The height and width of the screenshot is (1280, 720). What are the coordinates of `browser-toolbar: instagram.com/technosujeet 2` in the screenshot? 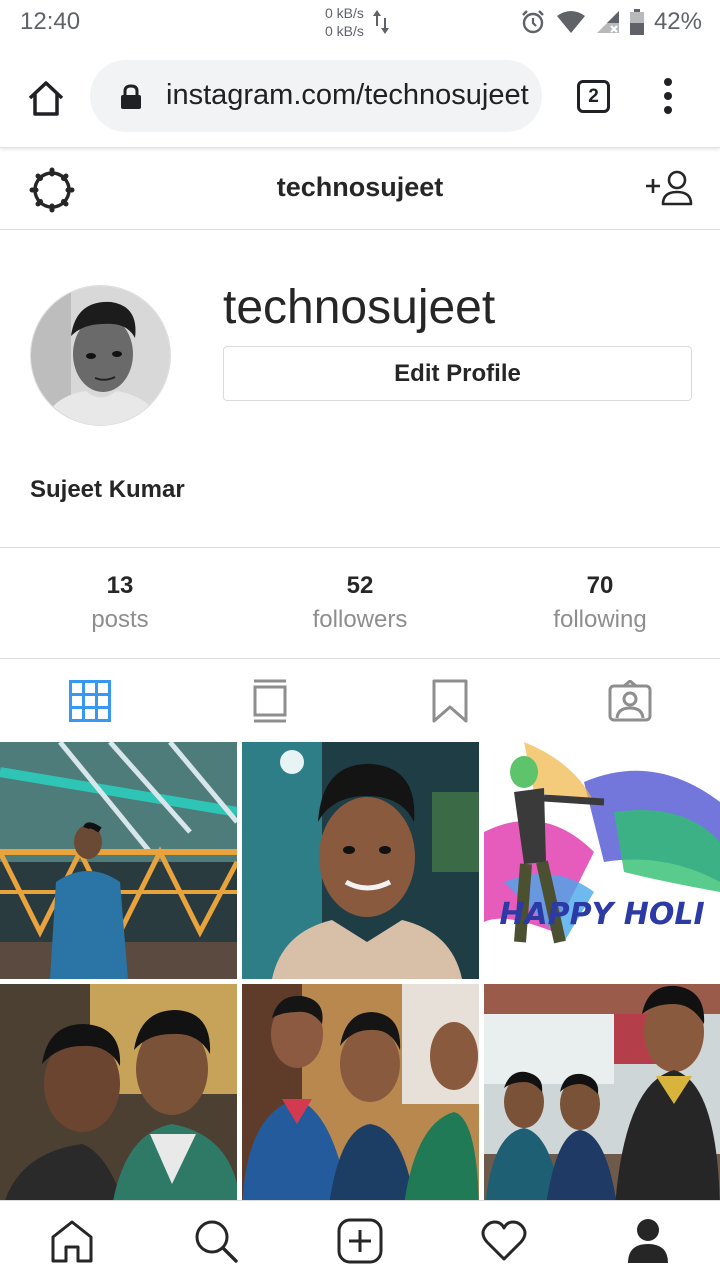 It's located at (360, 96).